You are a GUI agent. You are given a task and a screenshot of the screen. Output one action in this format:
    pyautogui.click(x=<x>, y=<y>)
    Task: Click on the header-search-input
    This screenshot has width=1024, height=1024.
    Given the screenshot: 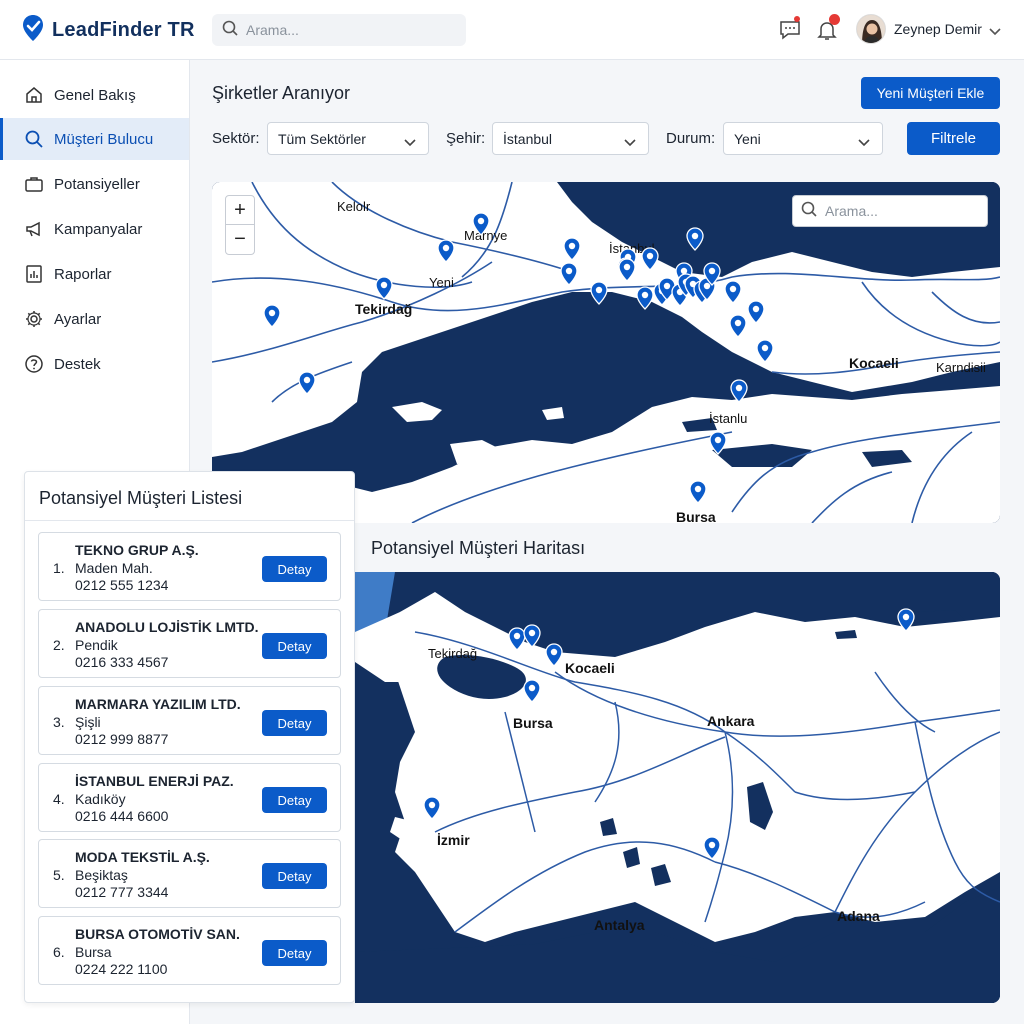 What is the action you would take?
    pyautogui.click(x=346, y=30)
    